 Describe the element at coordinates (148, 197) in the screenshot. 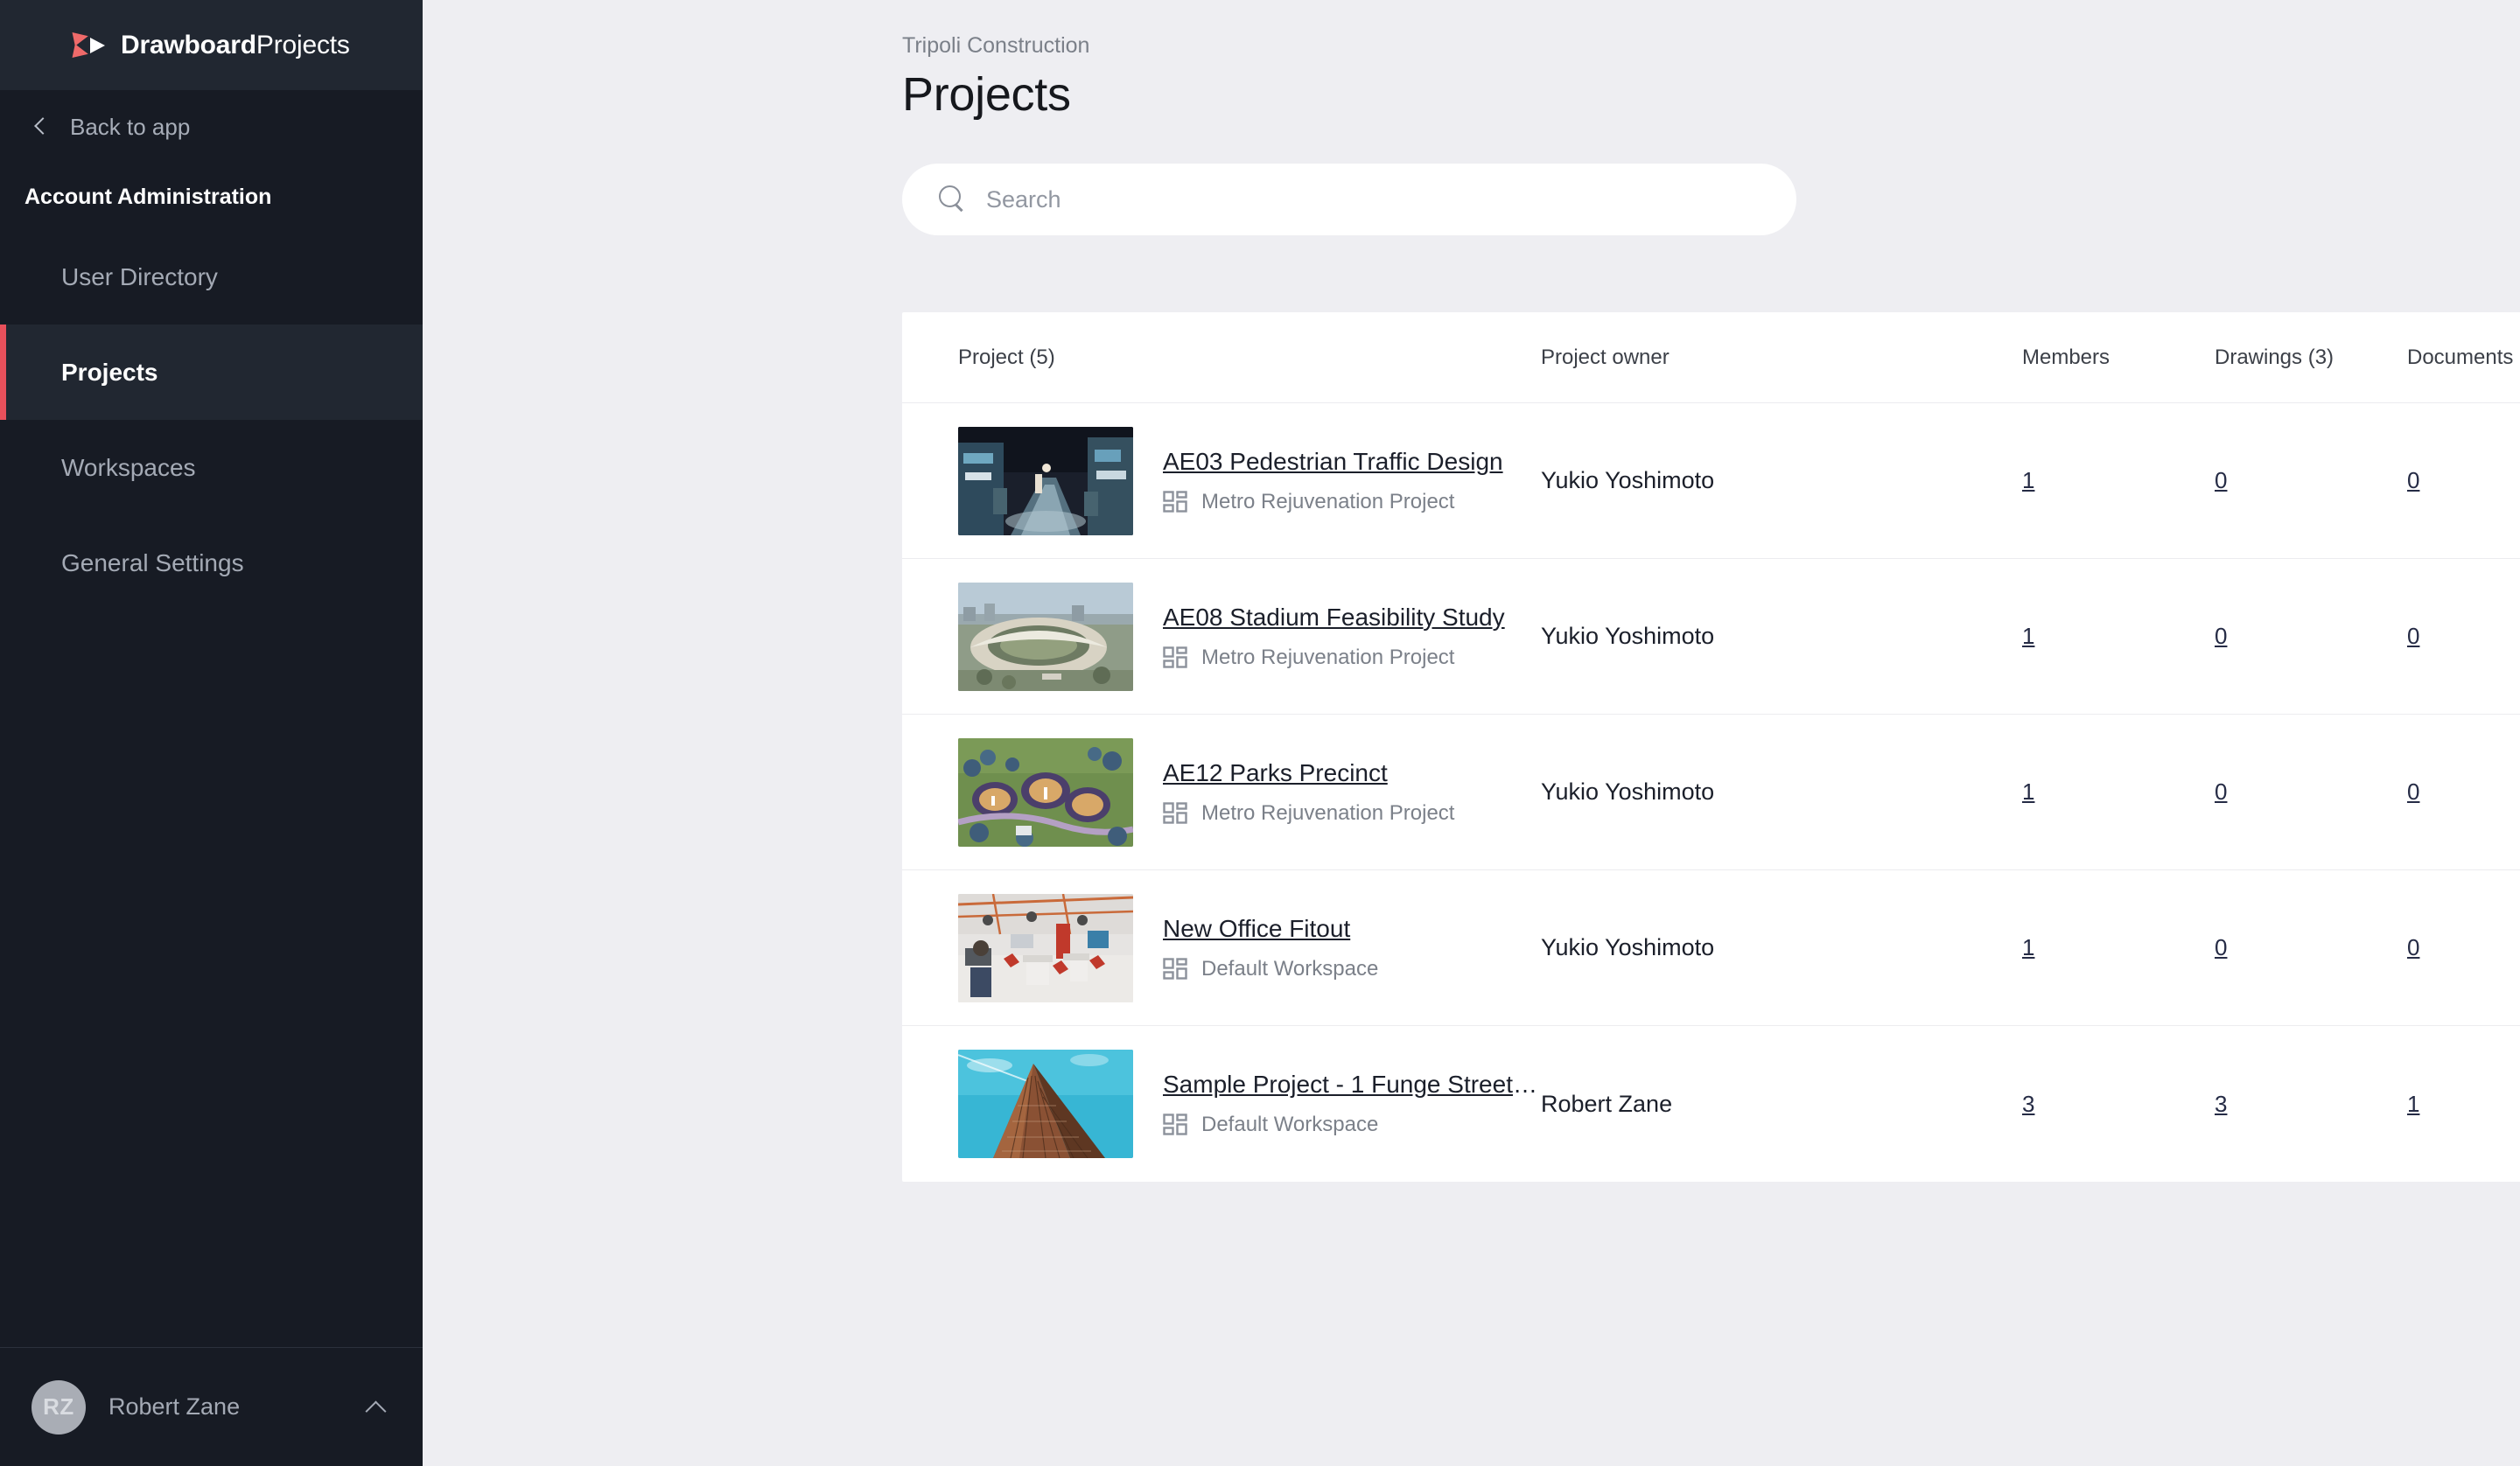

I see `account-administration-heading: Account Administration` at that location.